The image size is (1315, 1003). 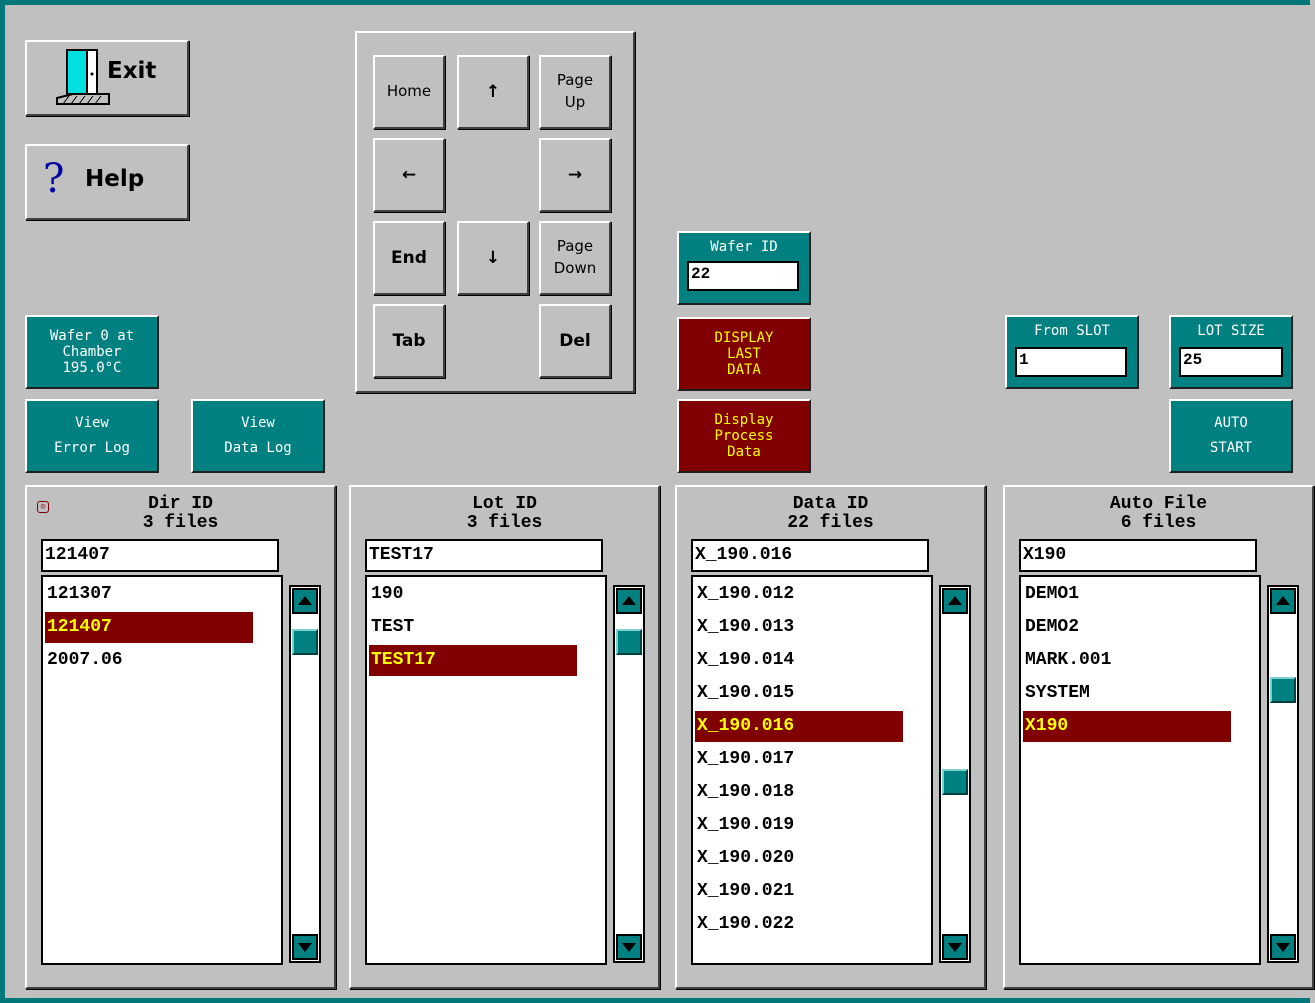 I want to click on wafer-id-box: Wafer ID 22, so click(x=744, y=268).